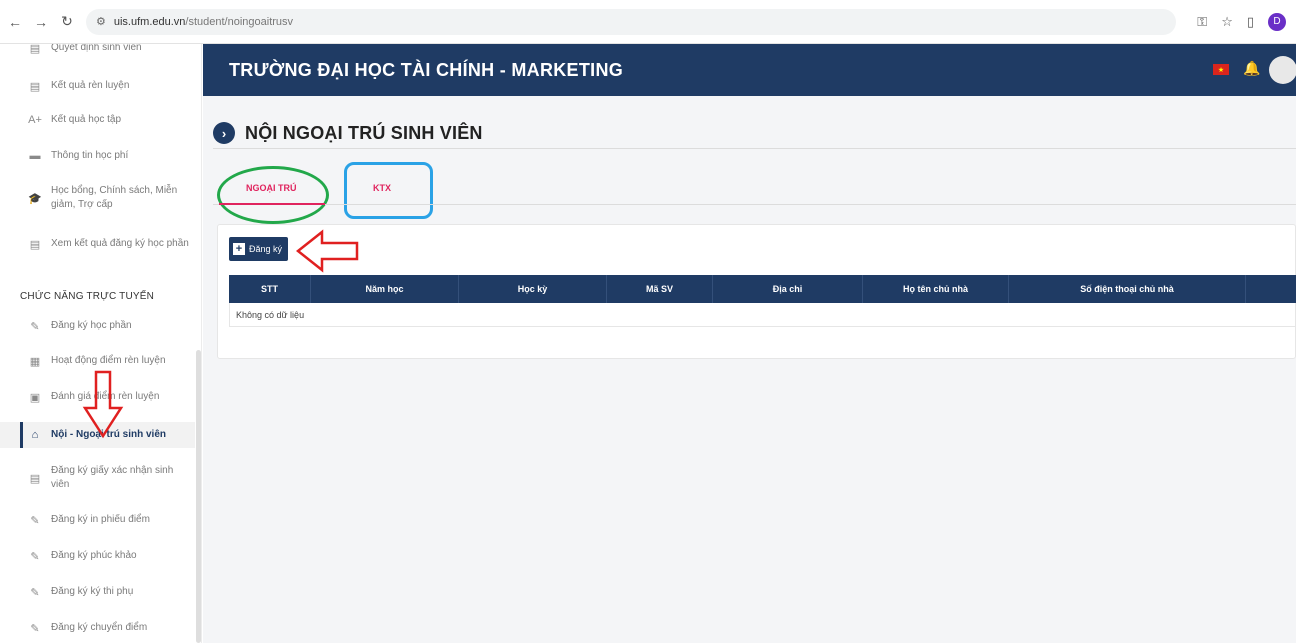  I want to click on sidebar-item-thi-phu: ✎ Đăng ký ký thi phụ, so click(97, 592).